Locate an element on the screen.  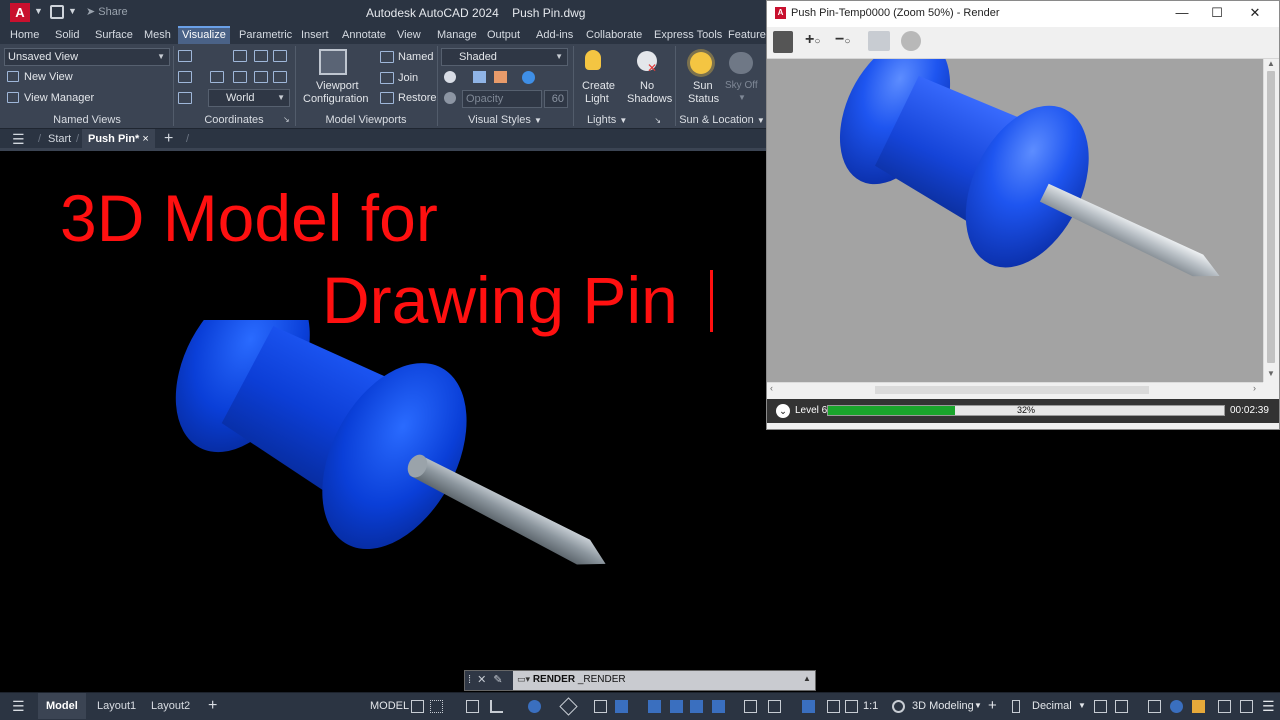
hardware-acceleration-icon is located at coordinates (1198, 706).